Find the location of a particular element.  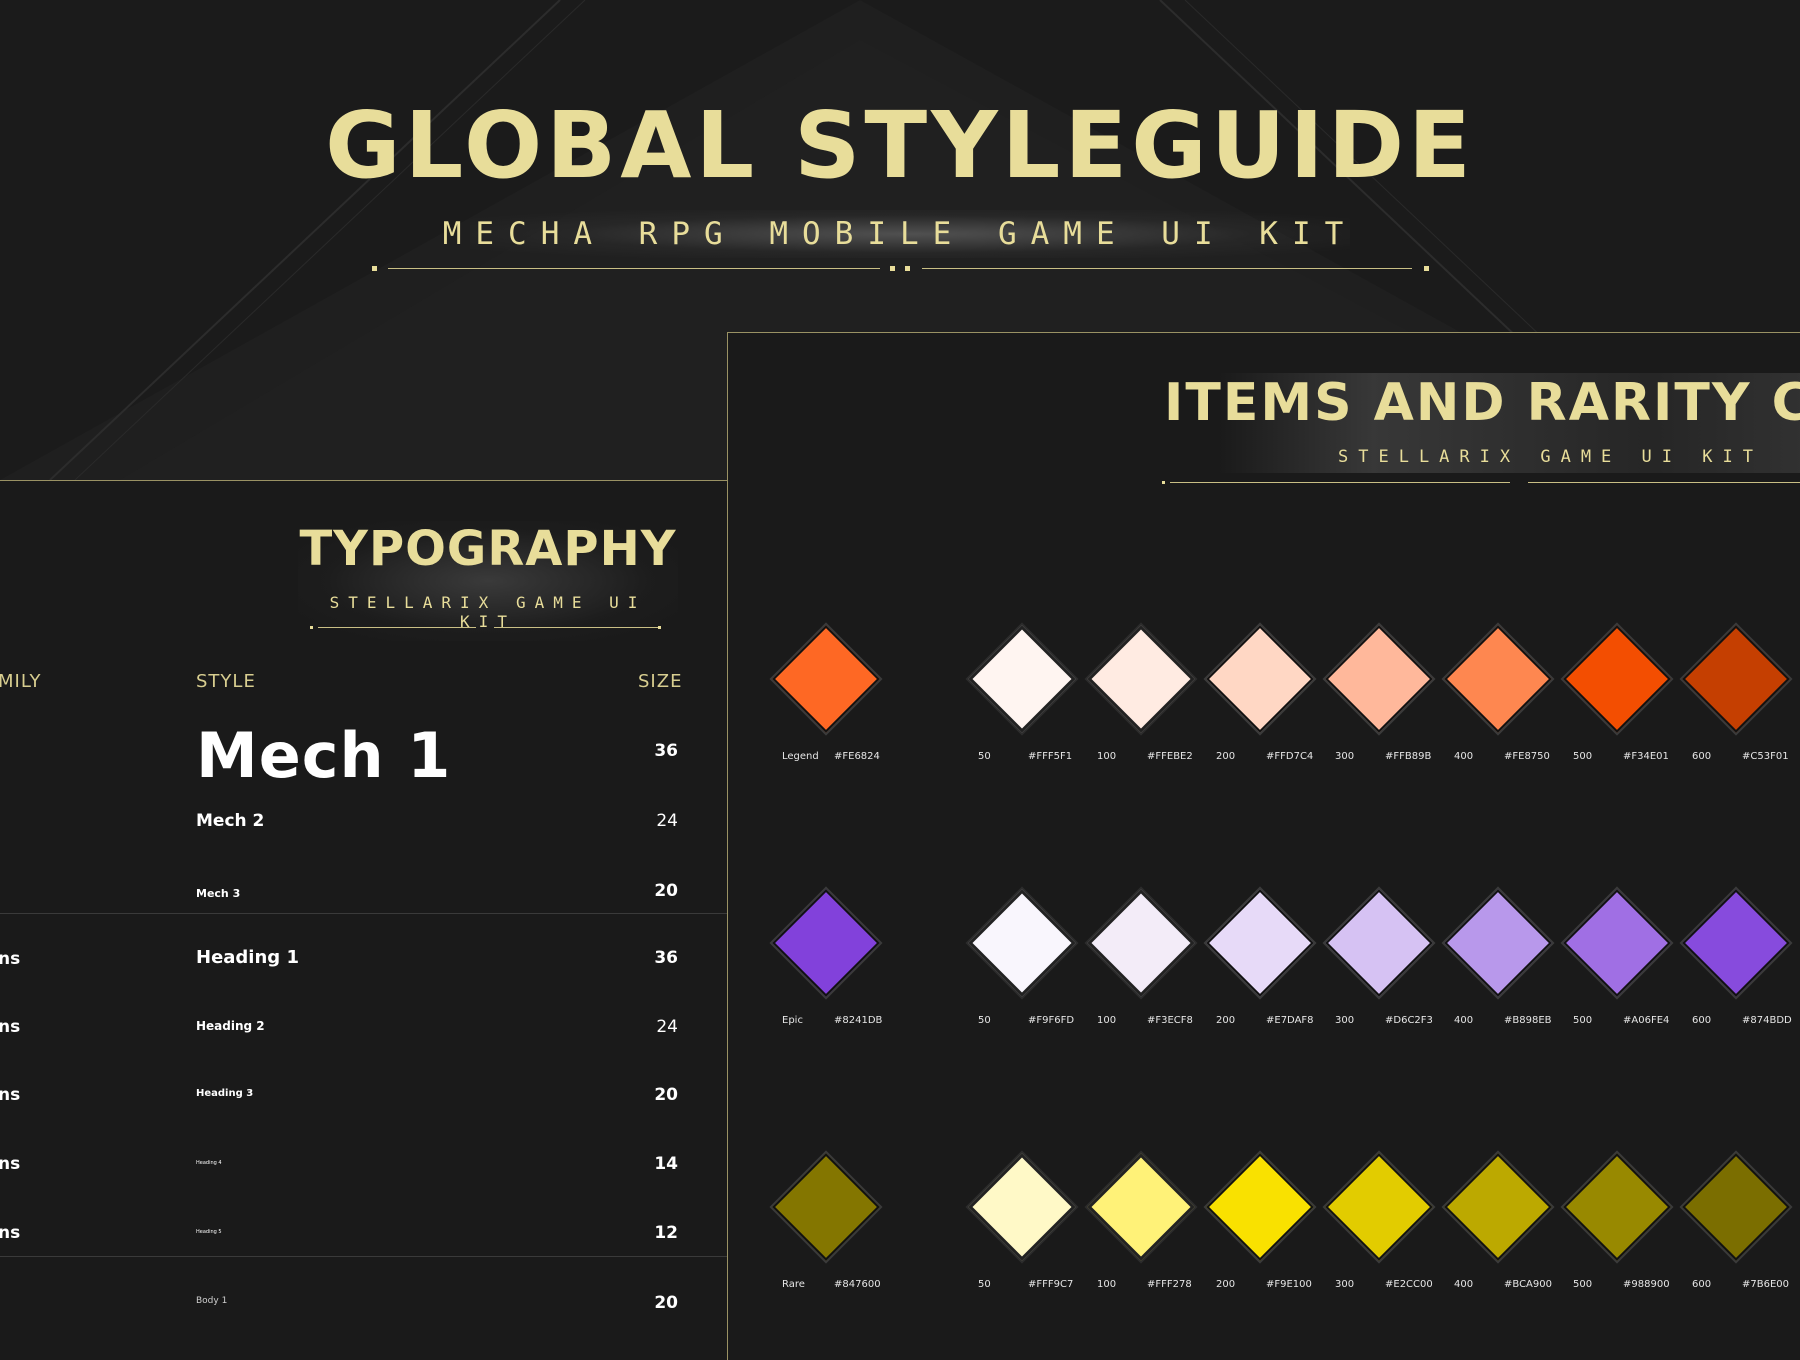

type-row: ns Heading 3 20 is located at coordinates (364, 1115).